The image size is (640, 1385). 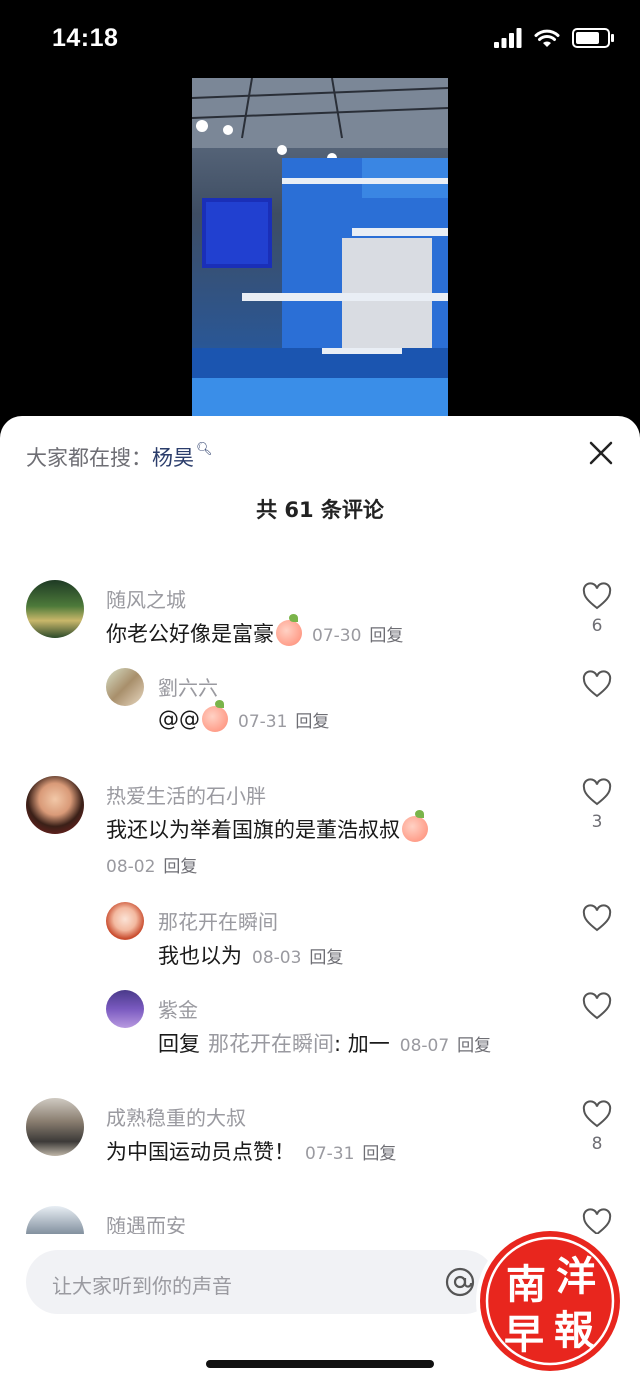 I want to click on comment-text: @@ 07-31 回复, so click(x=243, y=716).